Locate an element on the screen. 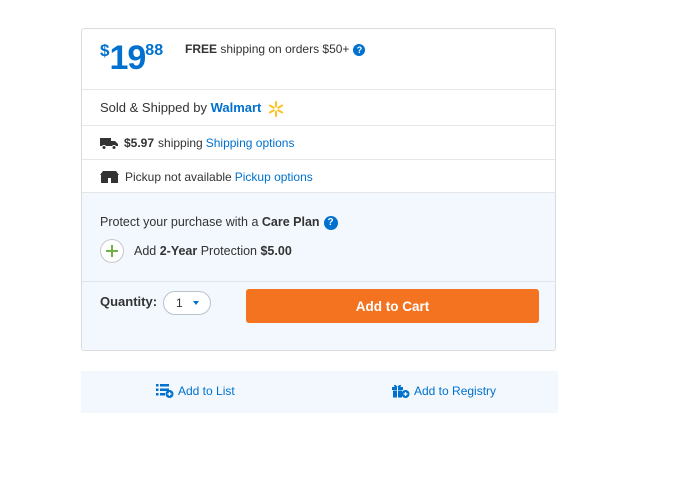 Image resolution: width=680 pixels, height=489 pixels. sold-by: Sold & Shipped by Walmart is located at coordinates (192, 108).